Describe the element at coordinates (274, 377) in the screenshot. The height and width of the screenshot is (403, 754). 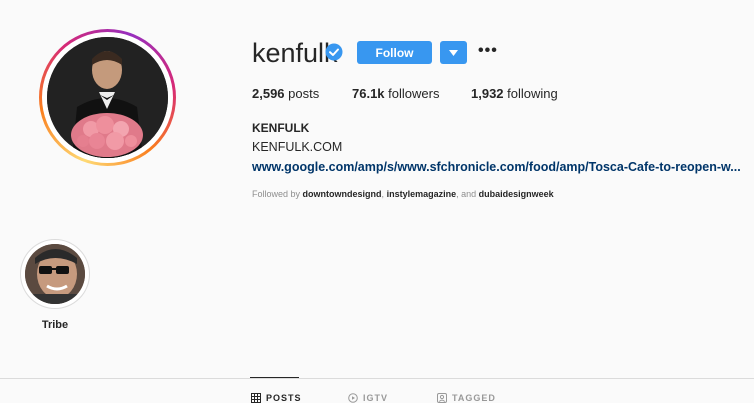
I see `active-tab-indicator` at that location.